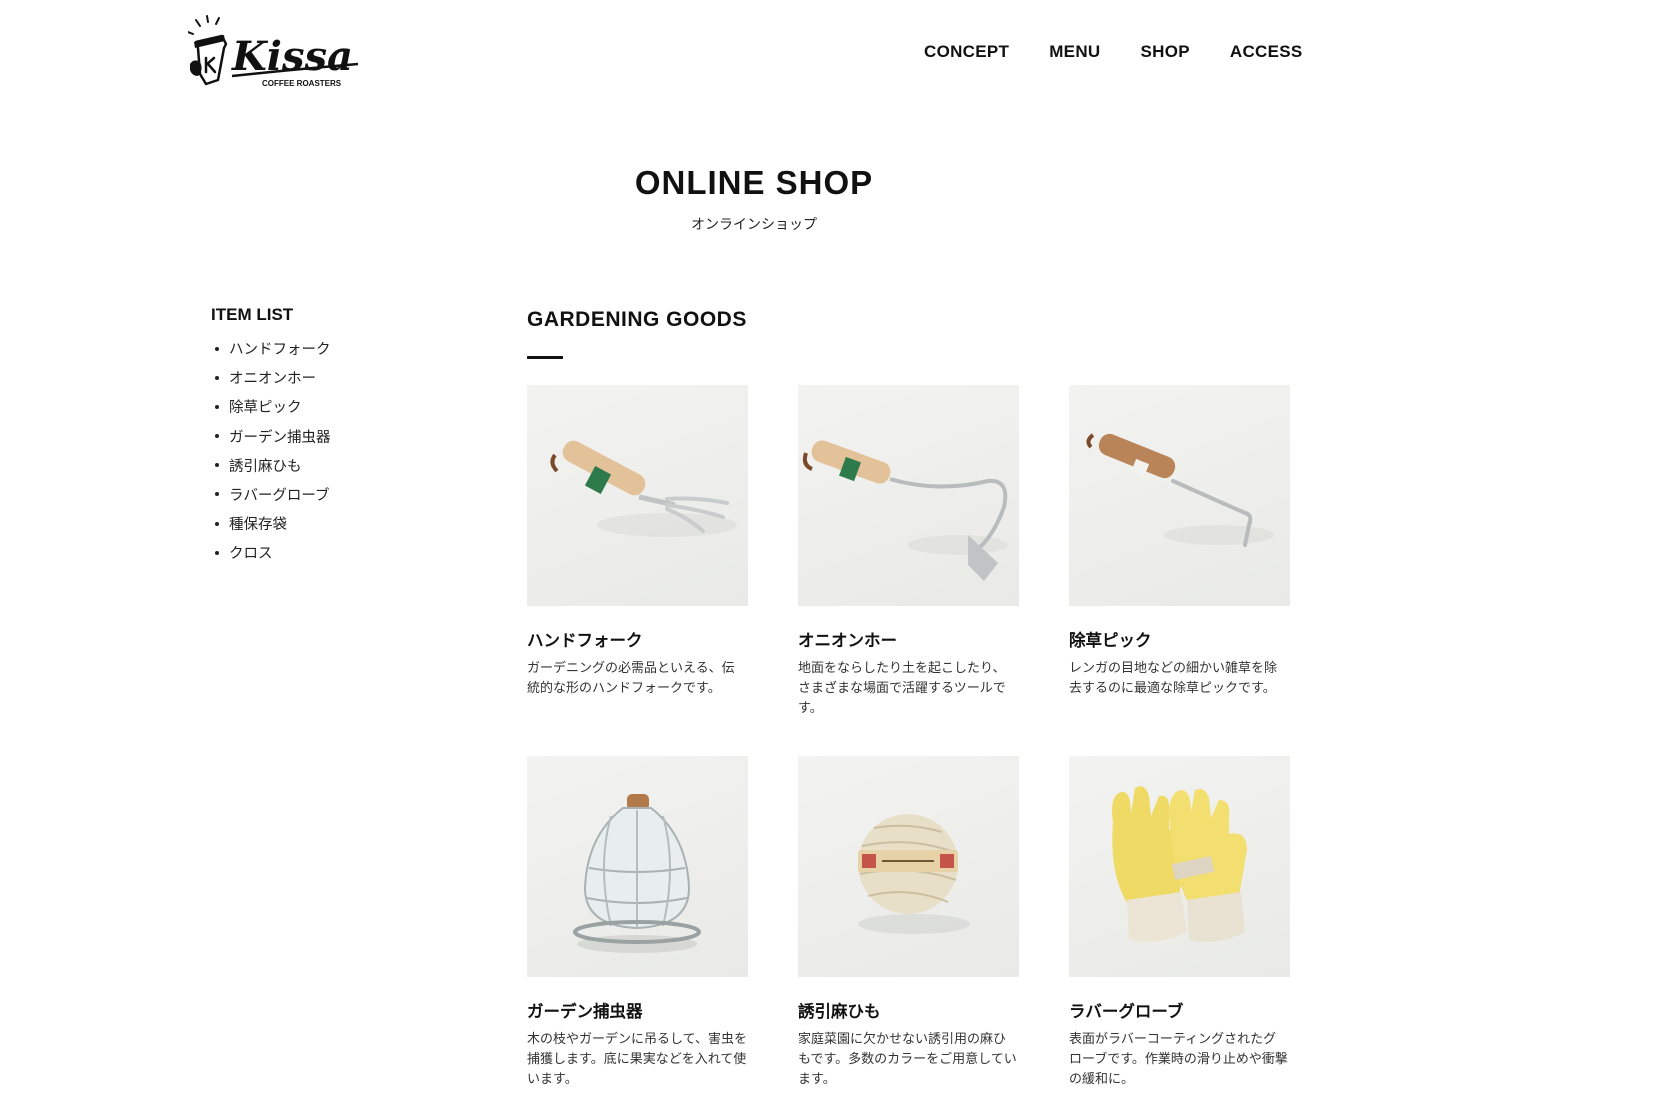  Describe the element at coordinates (252, 314) in the screenshot. I see `sidebar-title: ITEM LIST` at that location.